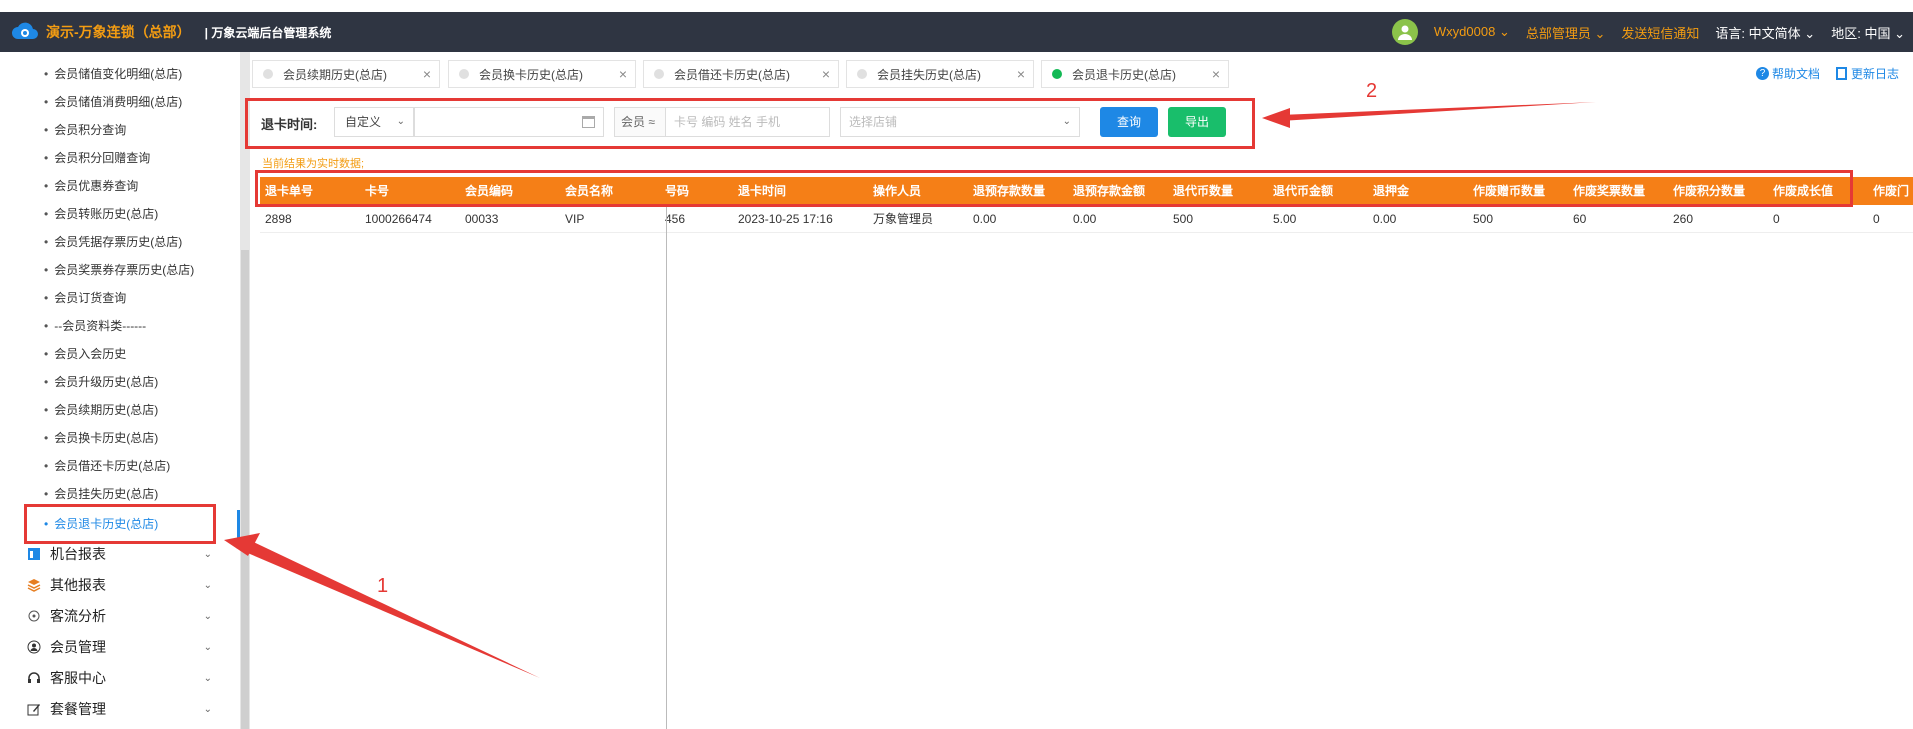 This screenshot has height=729, width=1913. Describe the element at coordinates (1893, 191) in the screenshot. I see `column-header: 作废门` at that location.